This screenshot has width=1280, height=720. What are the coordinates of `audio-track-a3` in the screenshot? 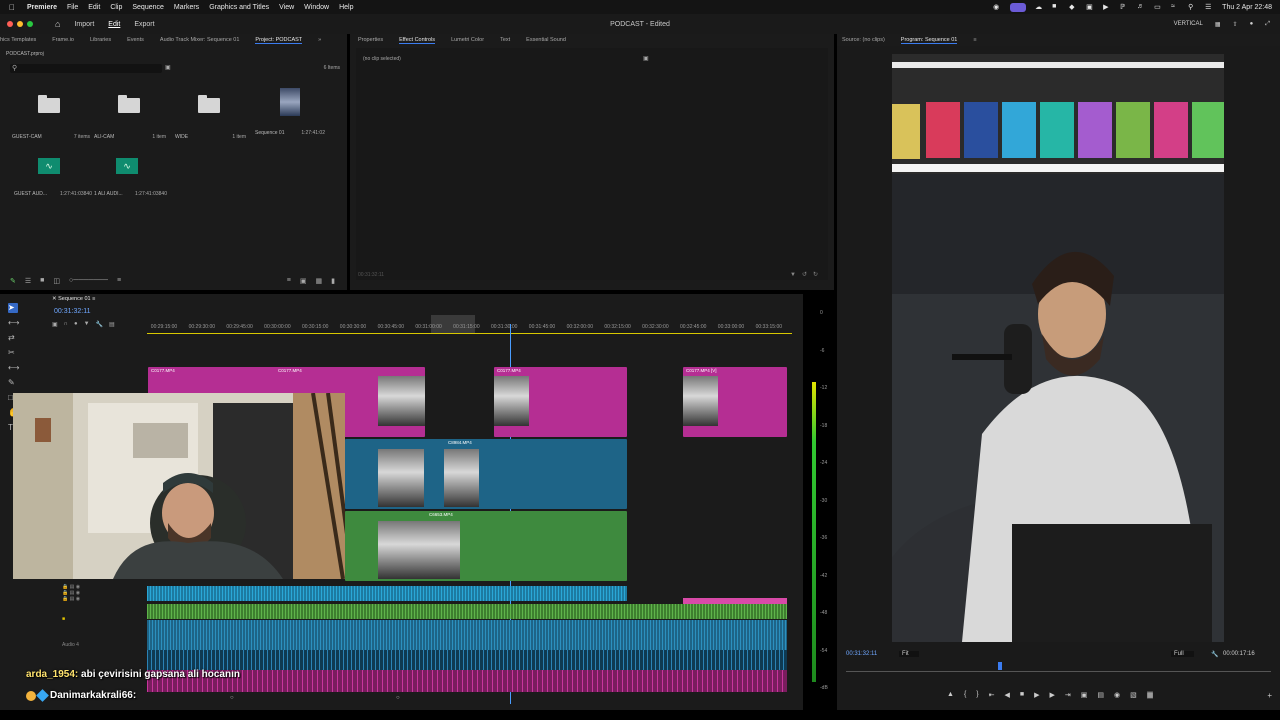 It's located at (467, 635).